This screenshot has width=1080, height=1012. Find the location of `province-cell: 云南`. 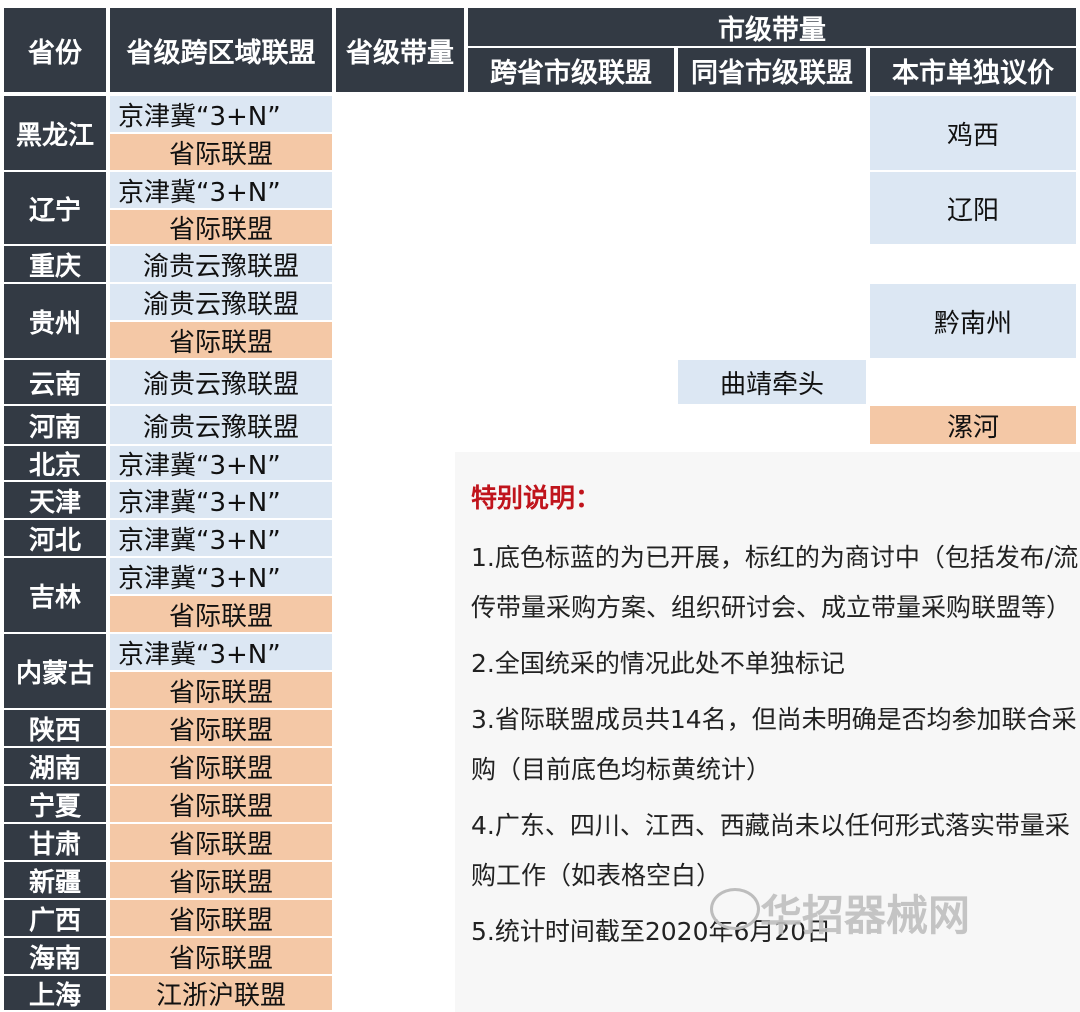

province-cell: 云南 is located at coordinates (55, 382).